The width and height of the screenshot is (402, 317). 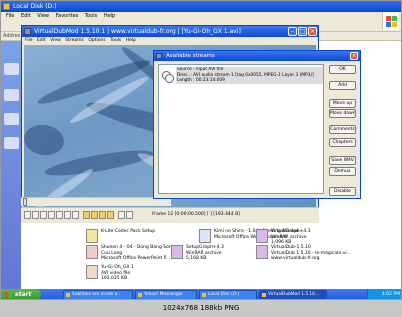 I want to click on file-name: K-Lite Codec Pack Setup, so click(x=128, y=231).